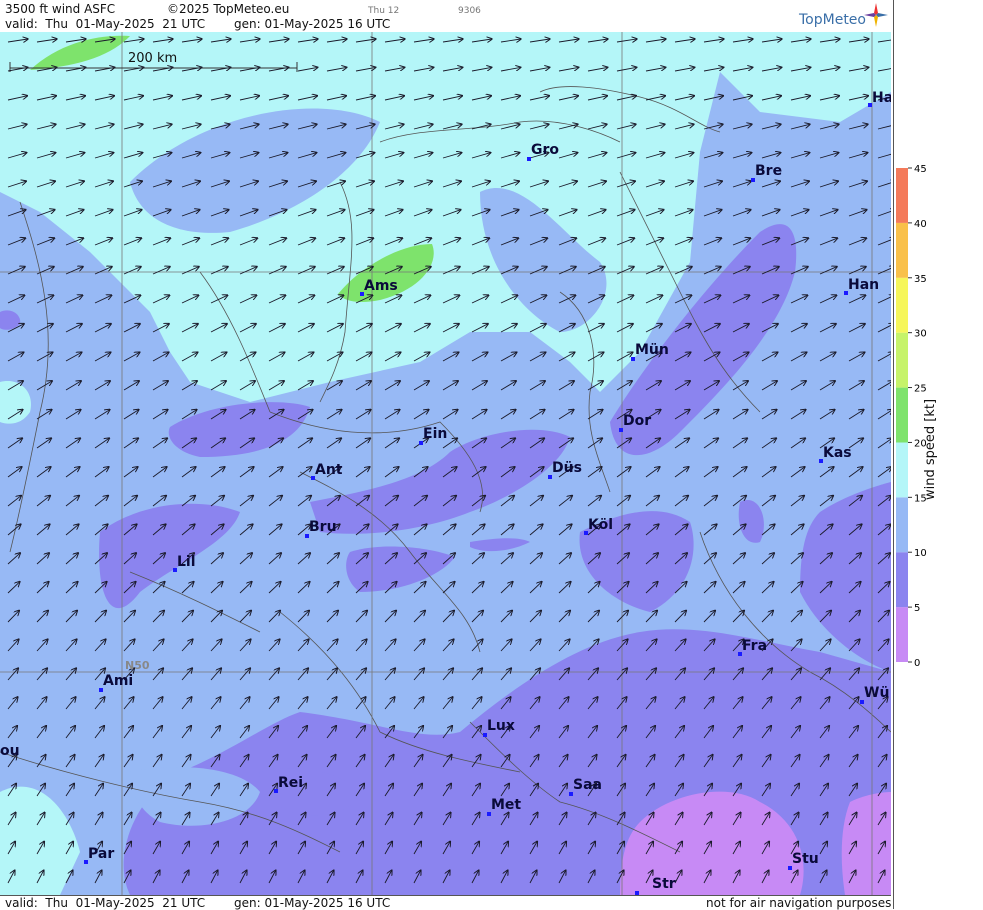 The image size is (983, 910). What do you see at coordinates (228, 9) in the screenshot?
I see `copyright: ©2025 TopMeteo.eu` at bounding box center [228, 9].